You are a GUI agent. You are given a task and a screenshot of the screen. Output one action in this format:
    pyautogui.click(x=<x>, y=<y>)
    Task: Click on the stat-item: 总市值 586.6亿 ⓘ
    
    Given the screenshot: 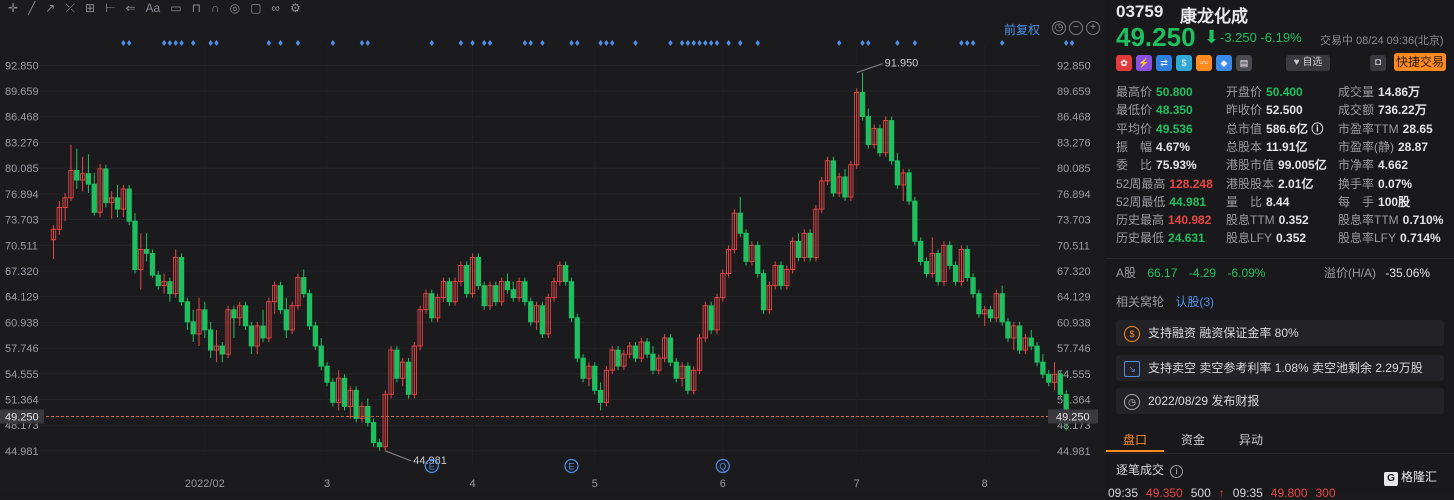 What is the action you would take?
    pyautogui.click(x=1274, y=128)
    